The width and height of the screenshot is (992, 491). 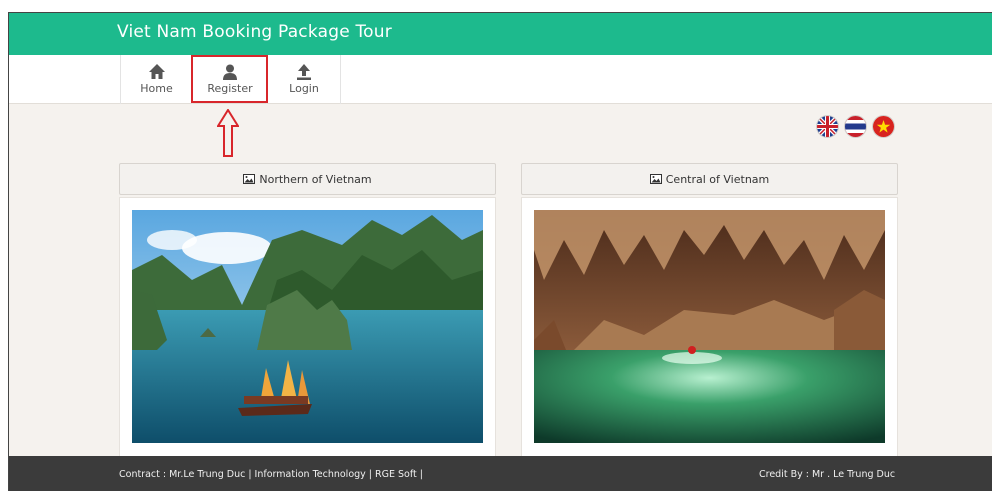 What do you see at coordinates (717, 179) in the screenshot?
I see `panel-central-title: Central of Vietnam` at bounding box center [717, 179].